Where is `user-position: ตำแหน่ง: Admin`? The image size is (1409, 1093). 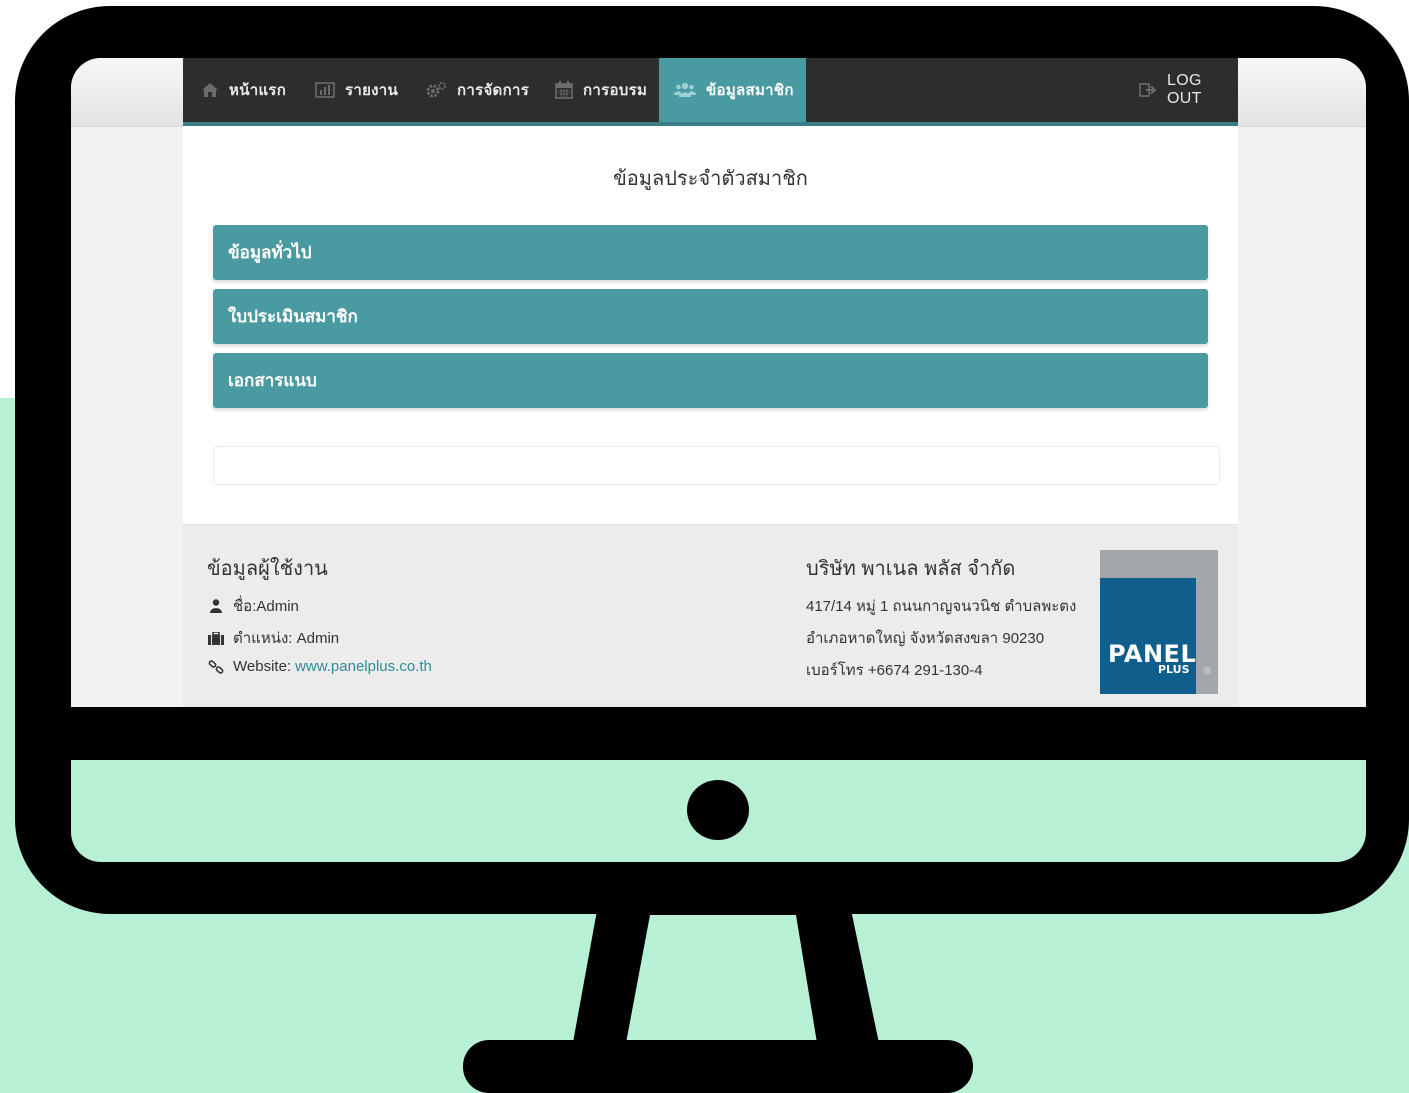 user-position: ตำแหน่ง: Admin is located at coordinates (286, 638).